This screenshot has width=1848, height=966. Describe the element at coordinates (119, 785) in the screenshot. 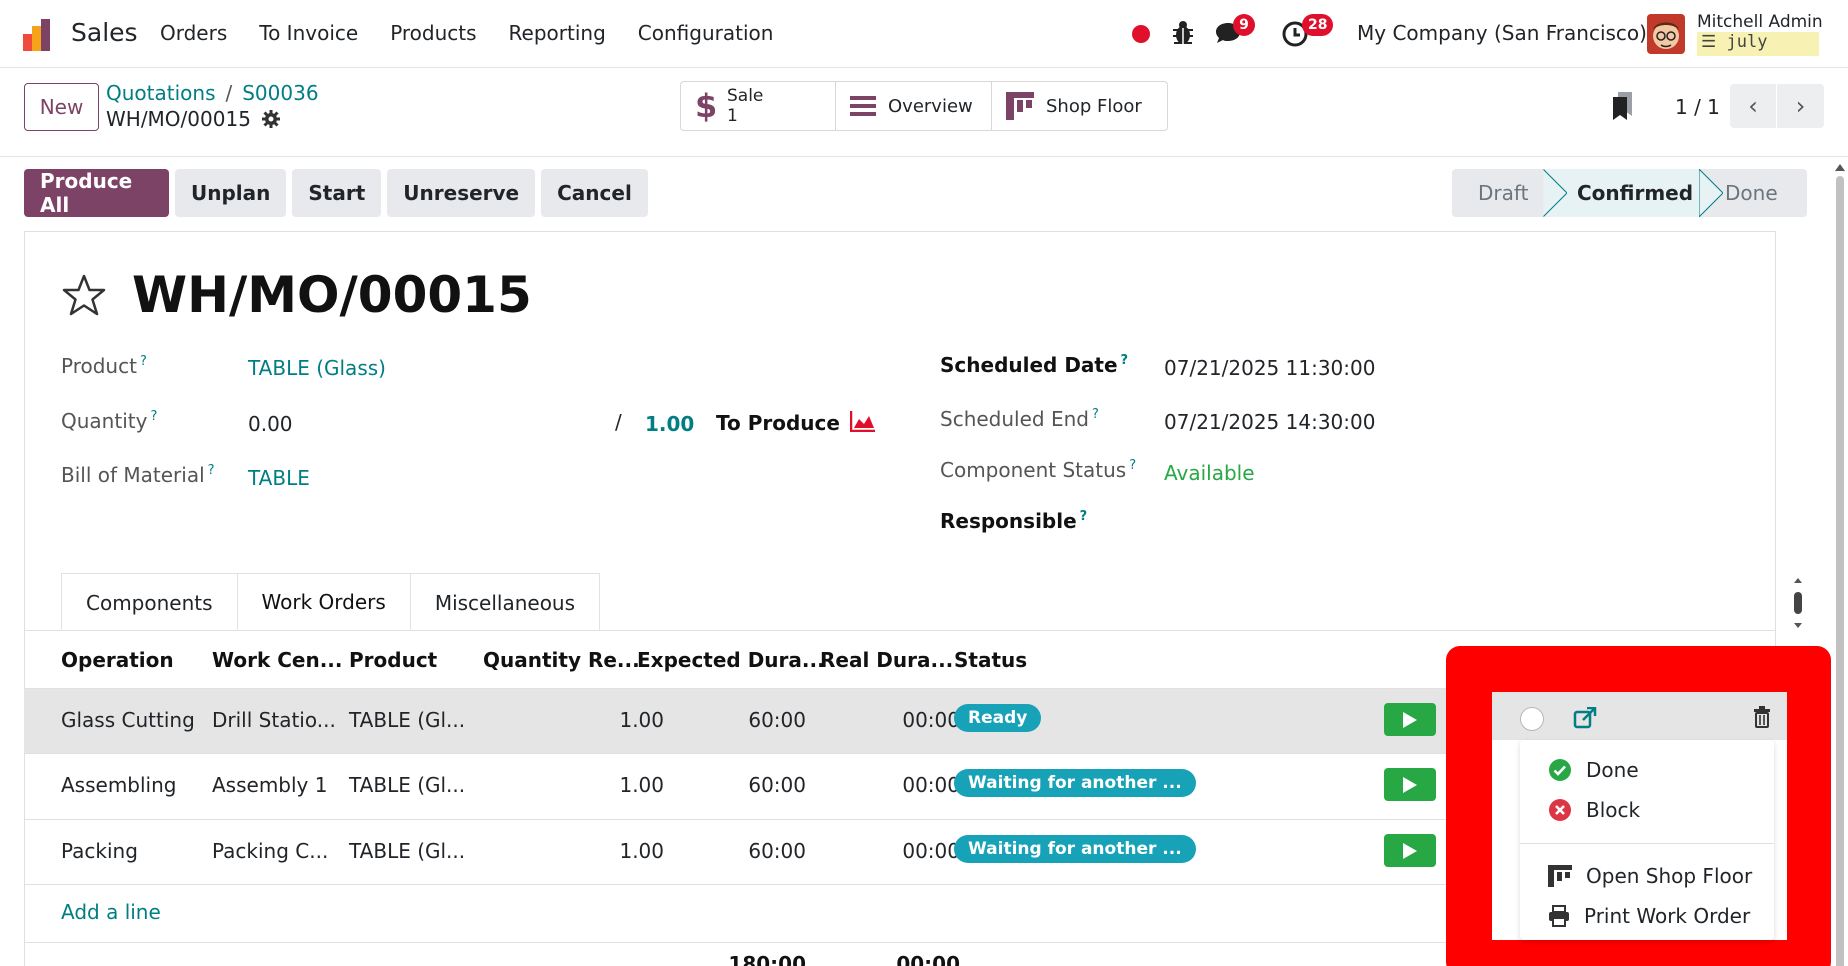

I see `operation-cell: Assembling` at that location.